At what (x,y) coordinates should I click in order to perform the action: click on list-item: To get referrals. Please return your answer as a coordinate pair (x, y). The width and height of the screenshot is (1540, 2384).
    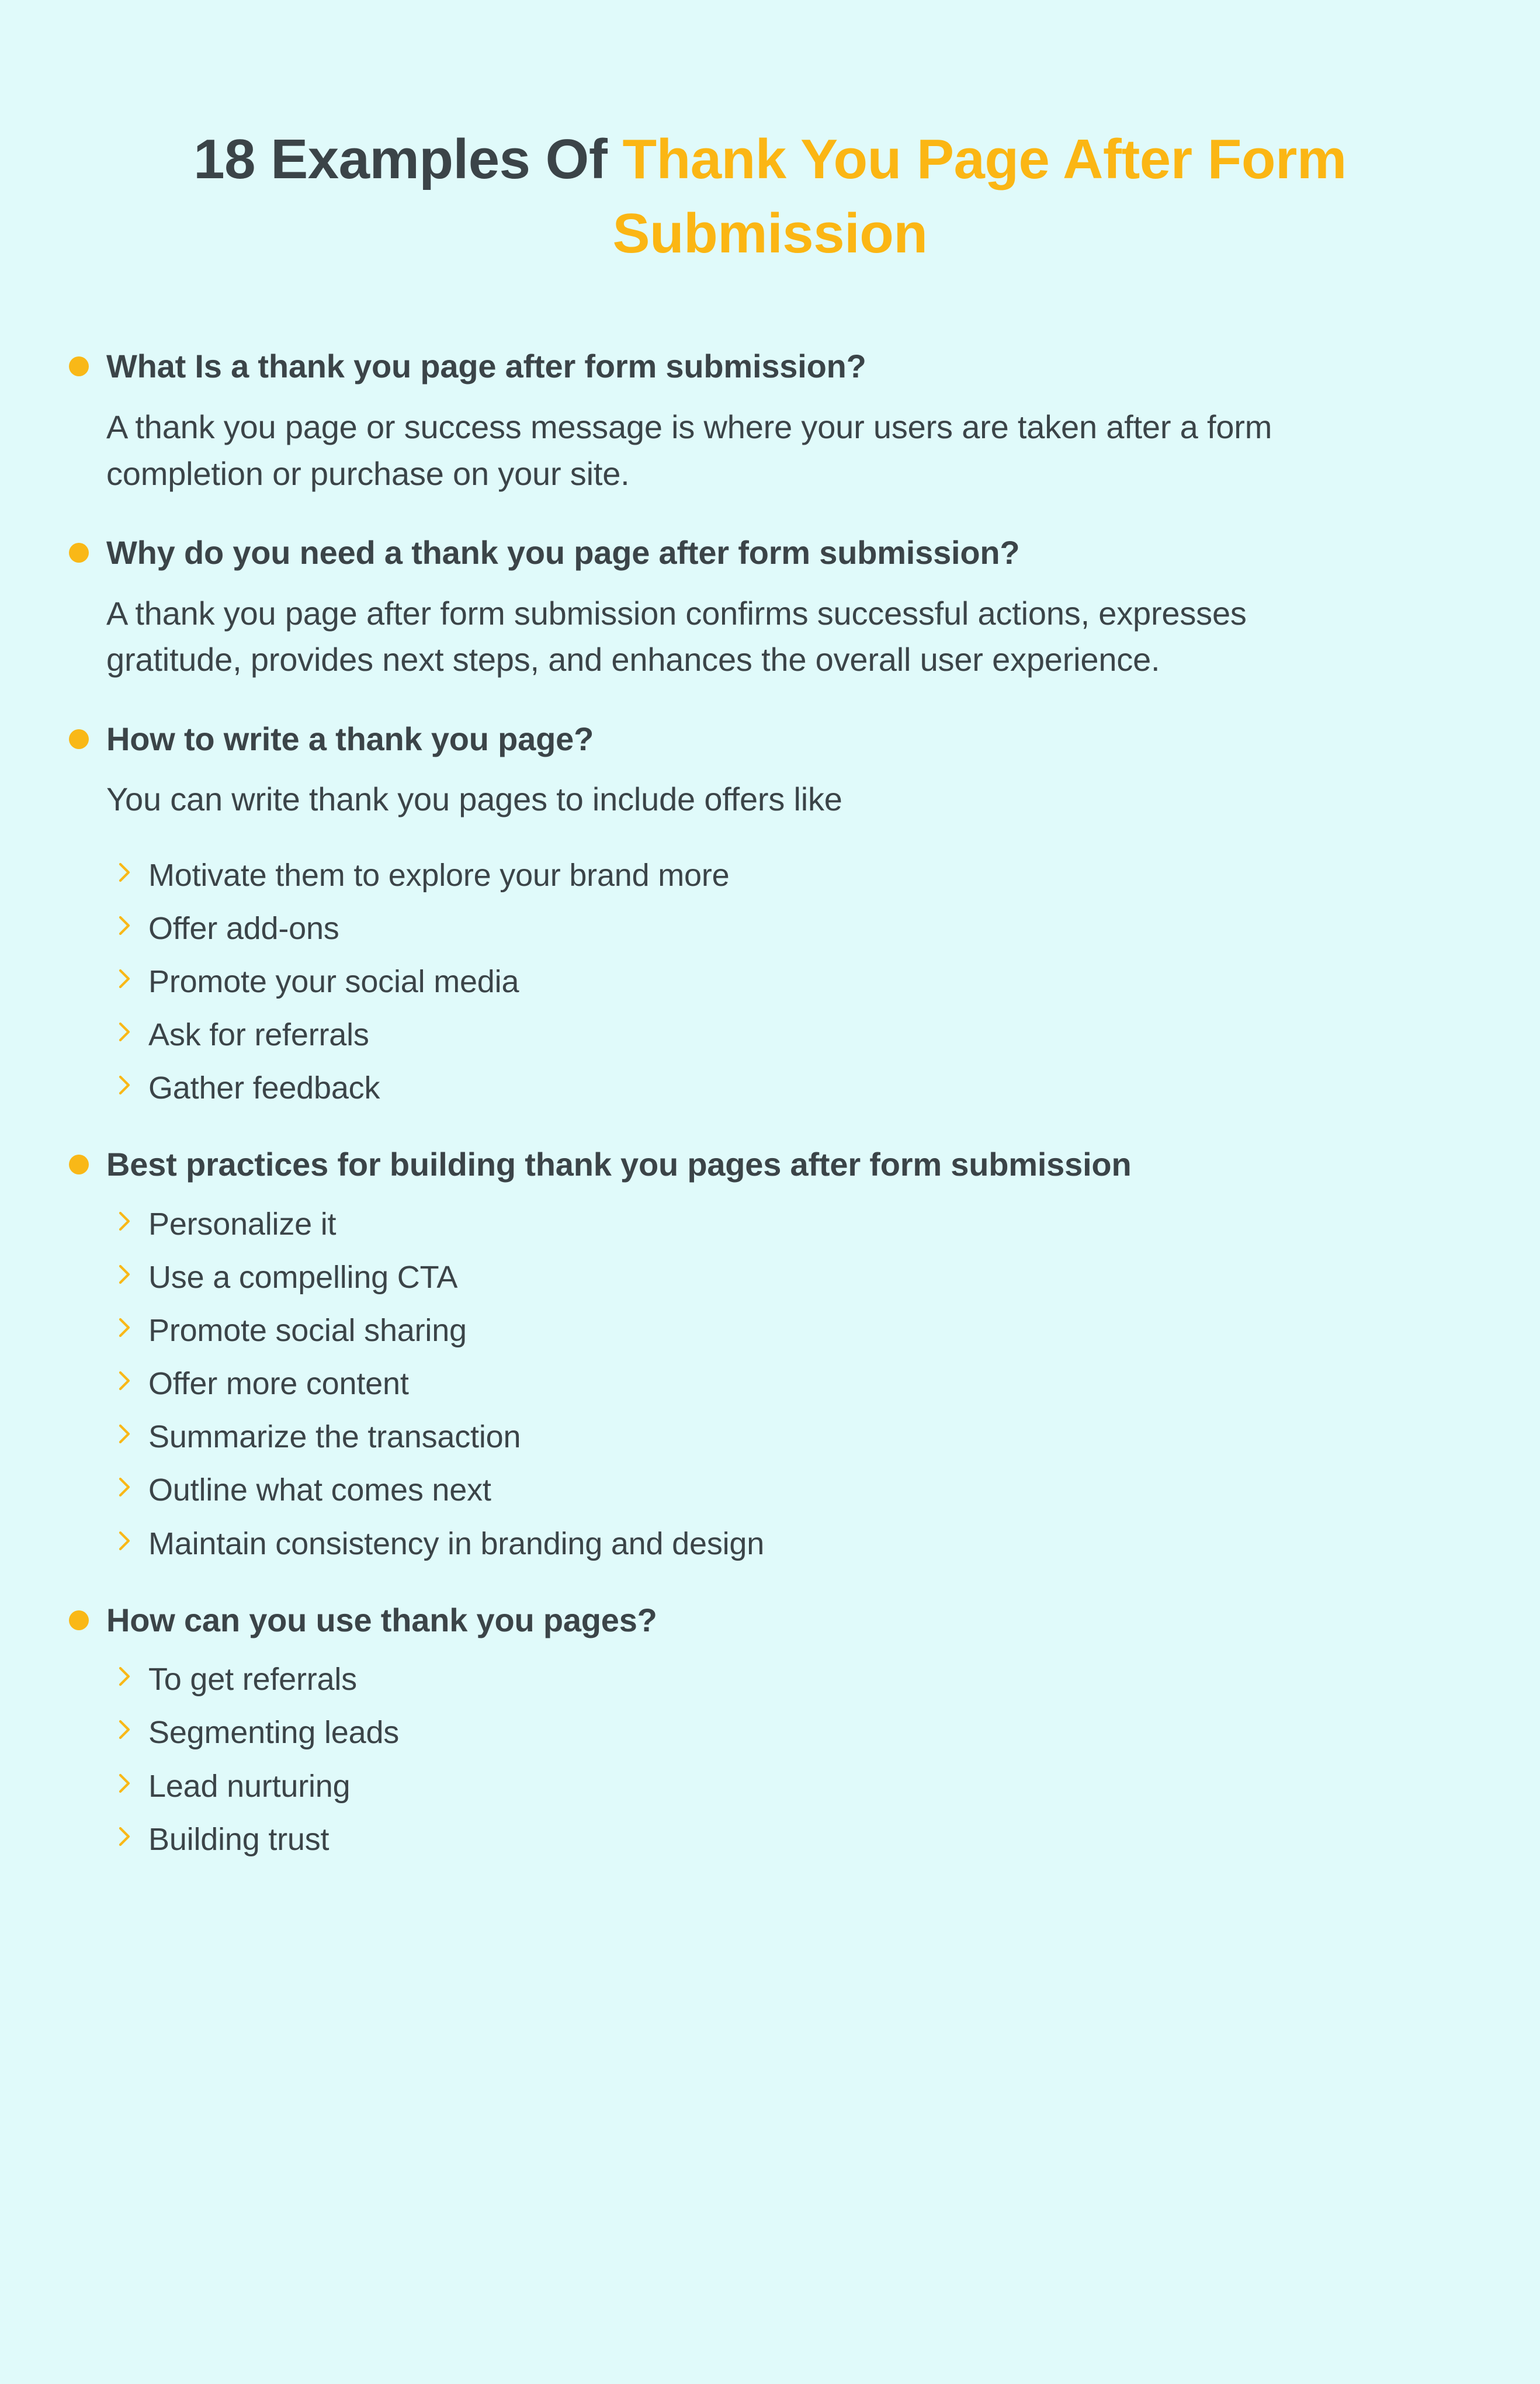
    Looking at the image, I should click on (787, 1680).